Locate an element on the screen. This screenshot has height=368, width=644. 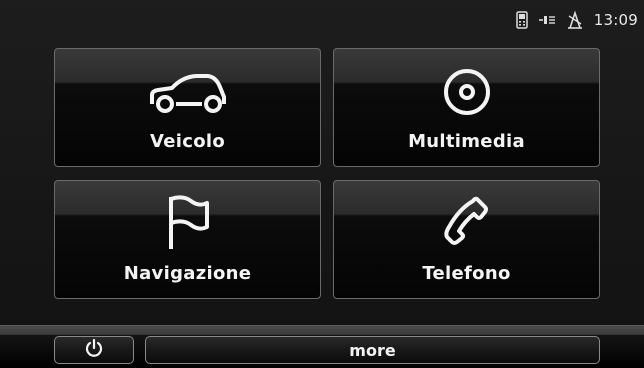
power-icon is located at coordinates (94, 350).